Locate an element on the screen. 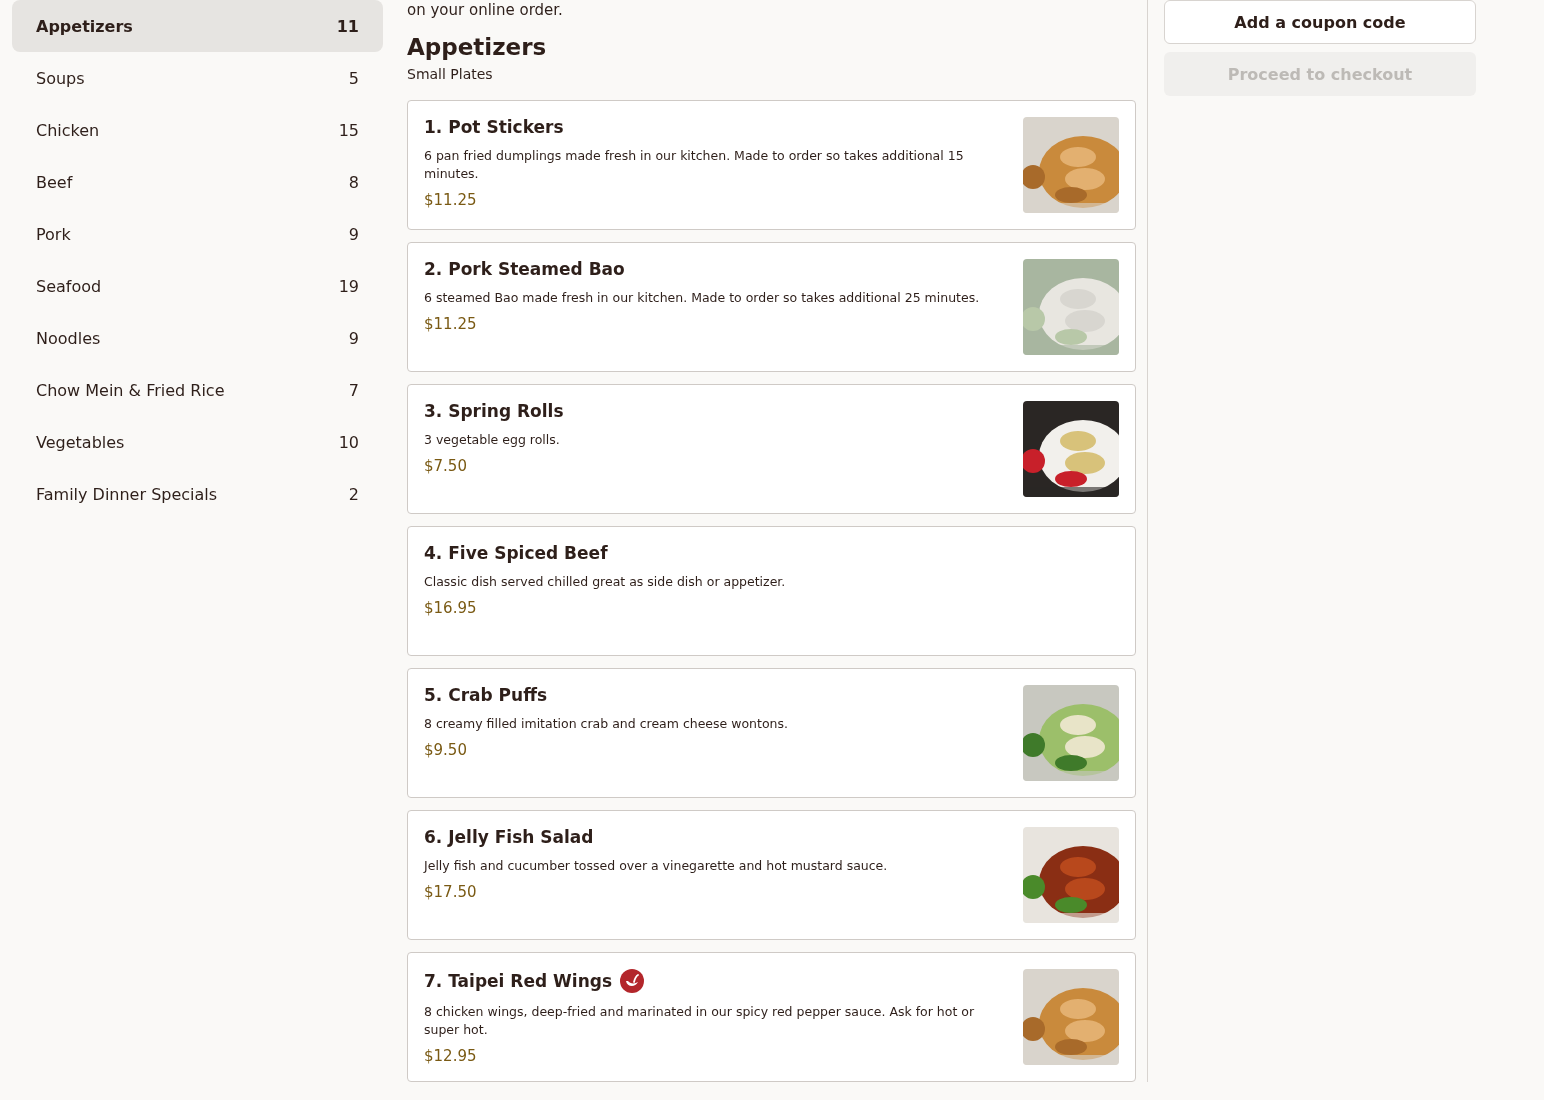 This screenshot has width=1544, height=1100. item-description: Jelly fish and cucumber tossed over a vinegarette and hot mustard sauce. is located at coordinates (656, 866).